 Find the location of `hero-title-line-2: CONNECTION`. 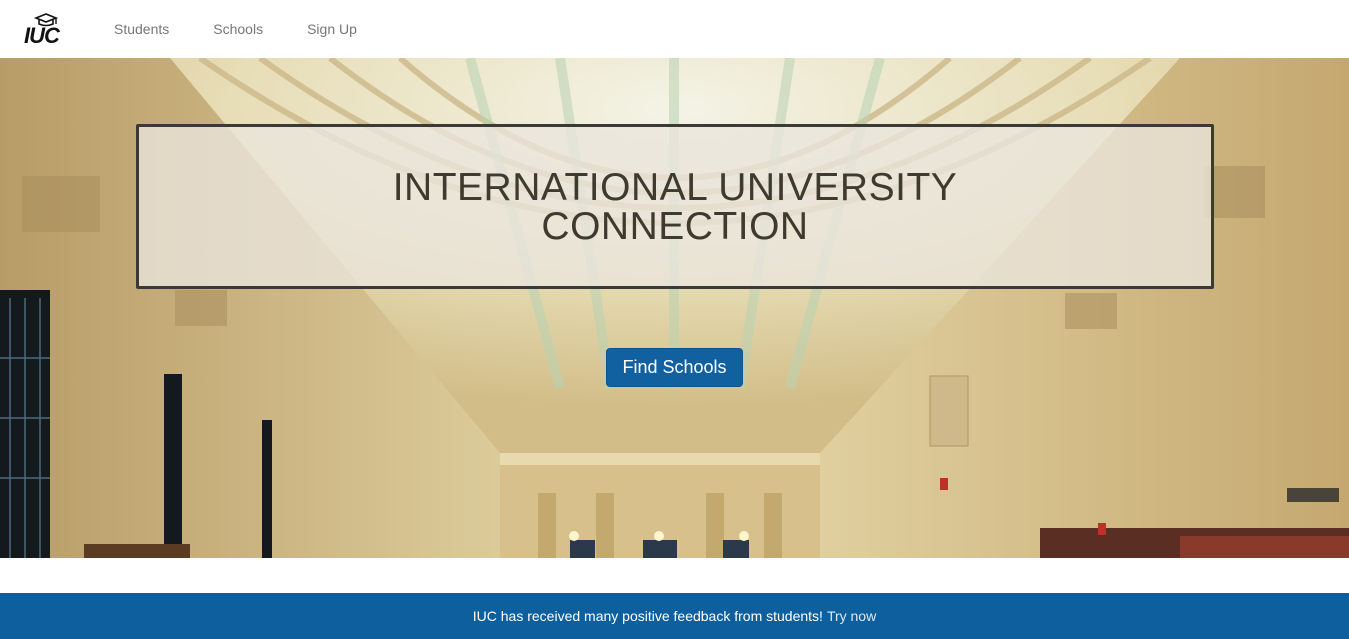

hero-title-line-2: CONNECTION is located at coordinates (675, 226).